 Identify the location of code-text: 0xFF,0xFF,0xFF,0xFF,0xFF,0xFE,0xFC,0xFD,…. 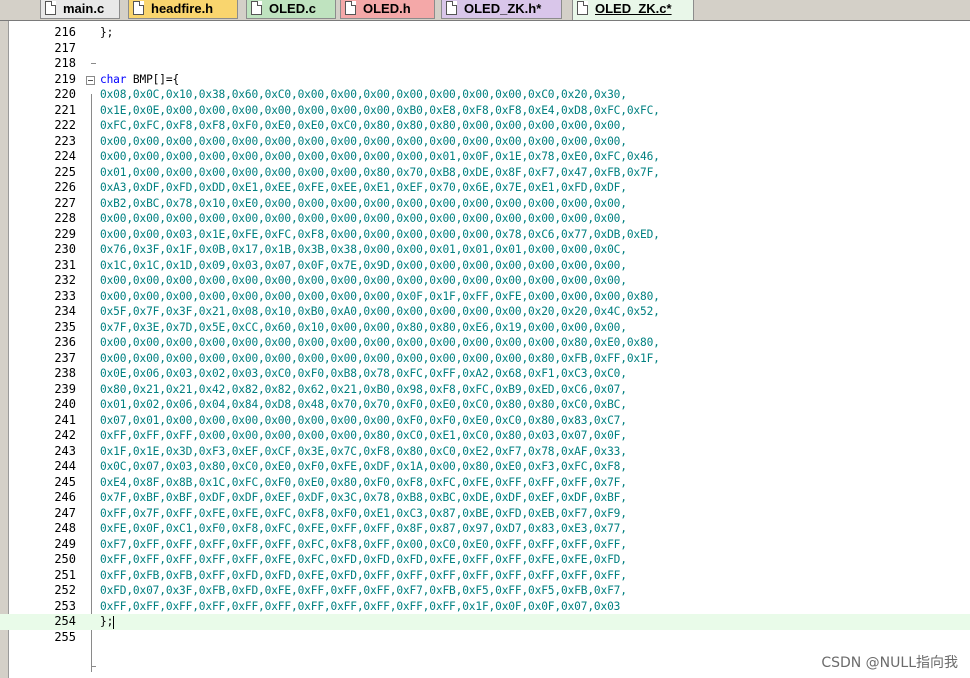
(363, 560).